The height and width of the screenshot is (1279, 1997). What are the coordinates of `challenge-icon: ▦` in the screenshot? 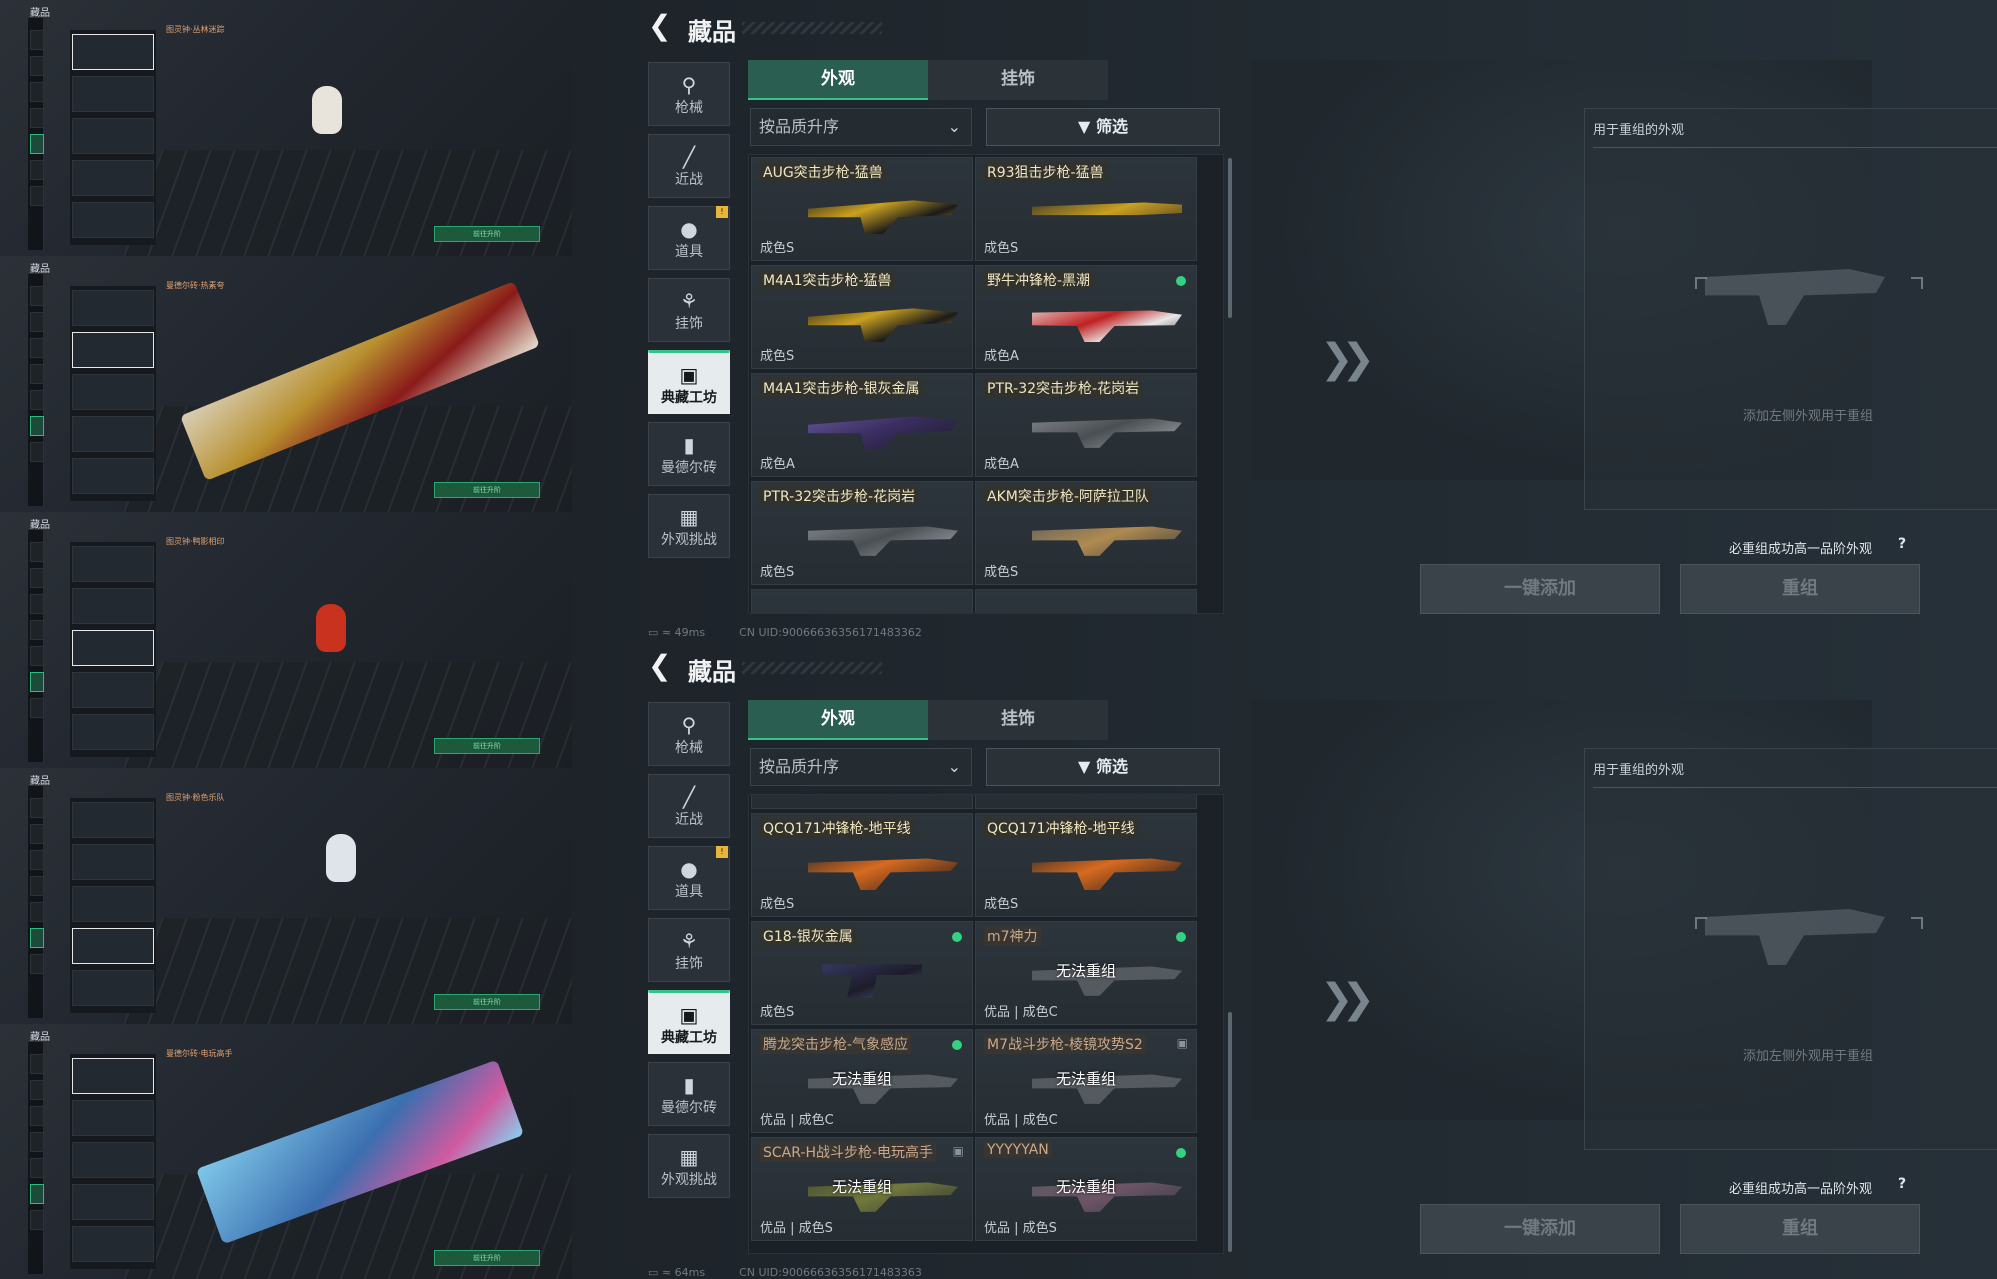 It's located at (689, 1157).